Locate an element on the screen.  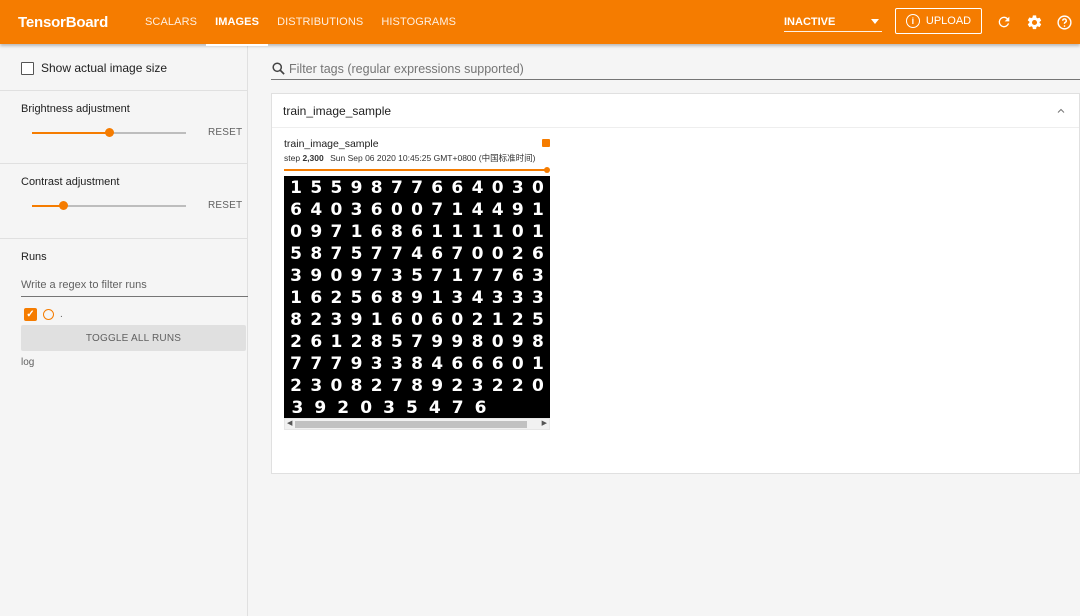
step-slider-knob is located at coordinates (547, 170).